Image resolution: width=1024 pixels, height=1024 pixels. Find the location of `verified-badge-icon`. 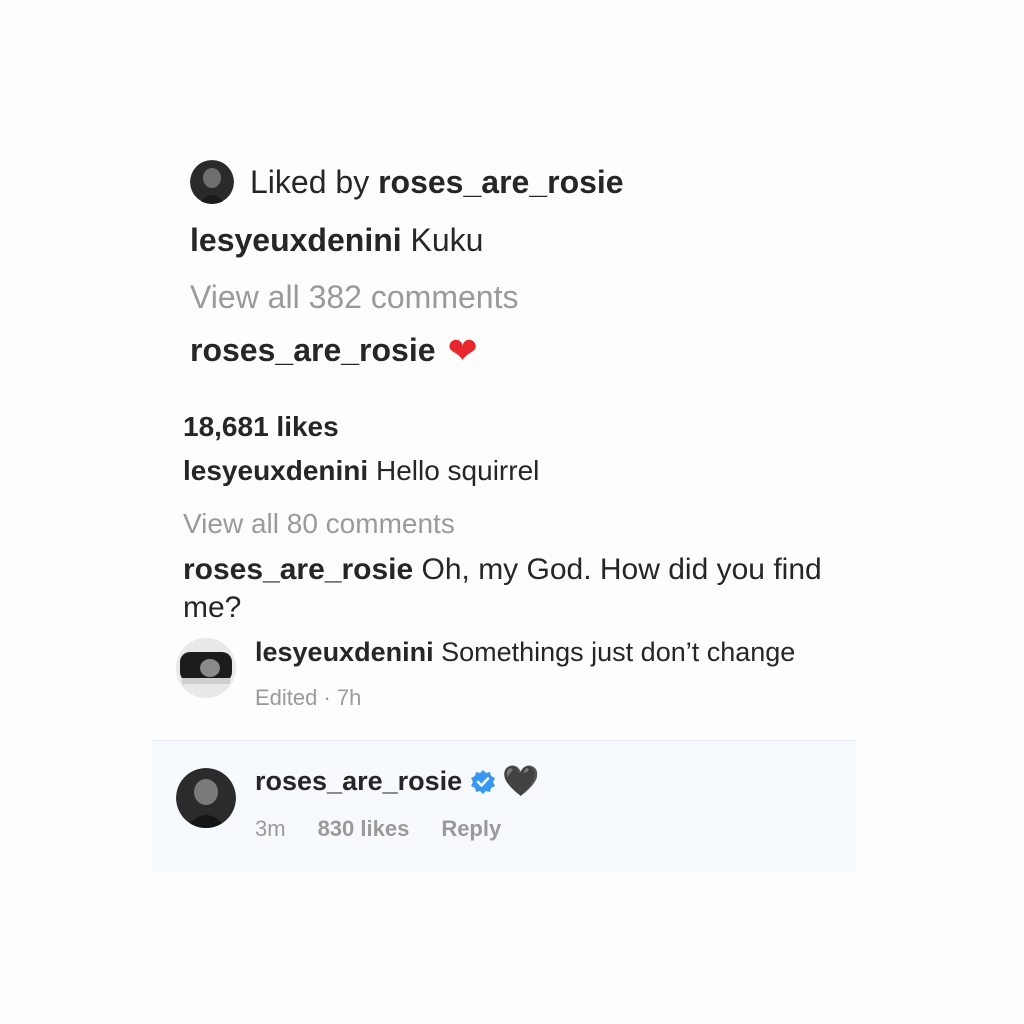

verified-badge-icon is located at coordinates (483, 782).